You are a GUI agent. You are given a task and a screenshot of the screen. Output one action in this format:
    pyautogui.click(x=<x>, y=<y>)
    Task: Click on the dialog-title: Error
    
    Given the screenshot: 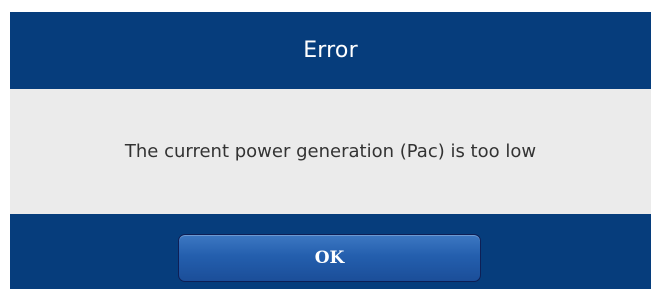 What is the action you would take?
    pyautogui.click(x=330, y=50)
    